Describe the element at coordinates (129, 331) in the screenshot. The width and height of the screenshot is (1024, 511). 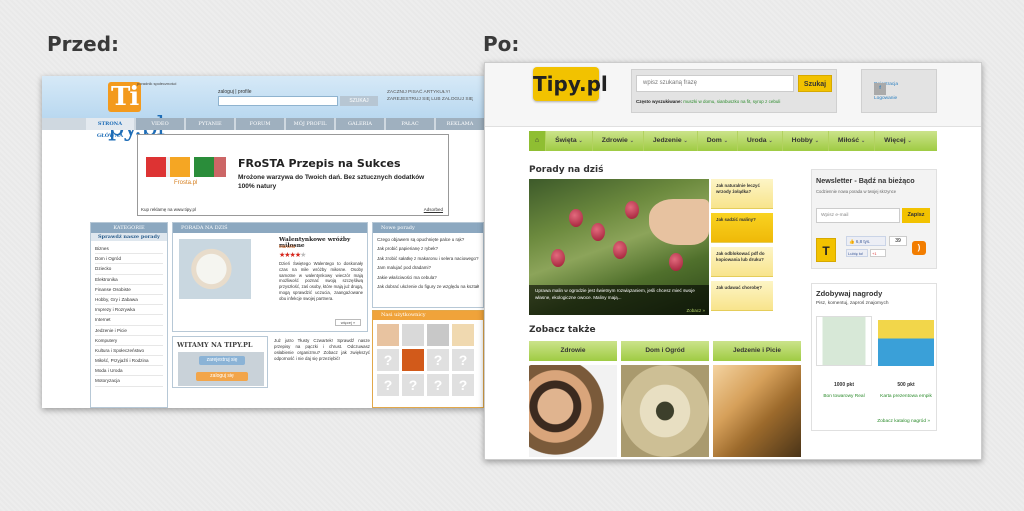
I see `category-item: Jedzenie i Picie` at that location.